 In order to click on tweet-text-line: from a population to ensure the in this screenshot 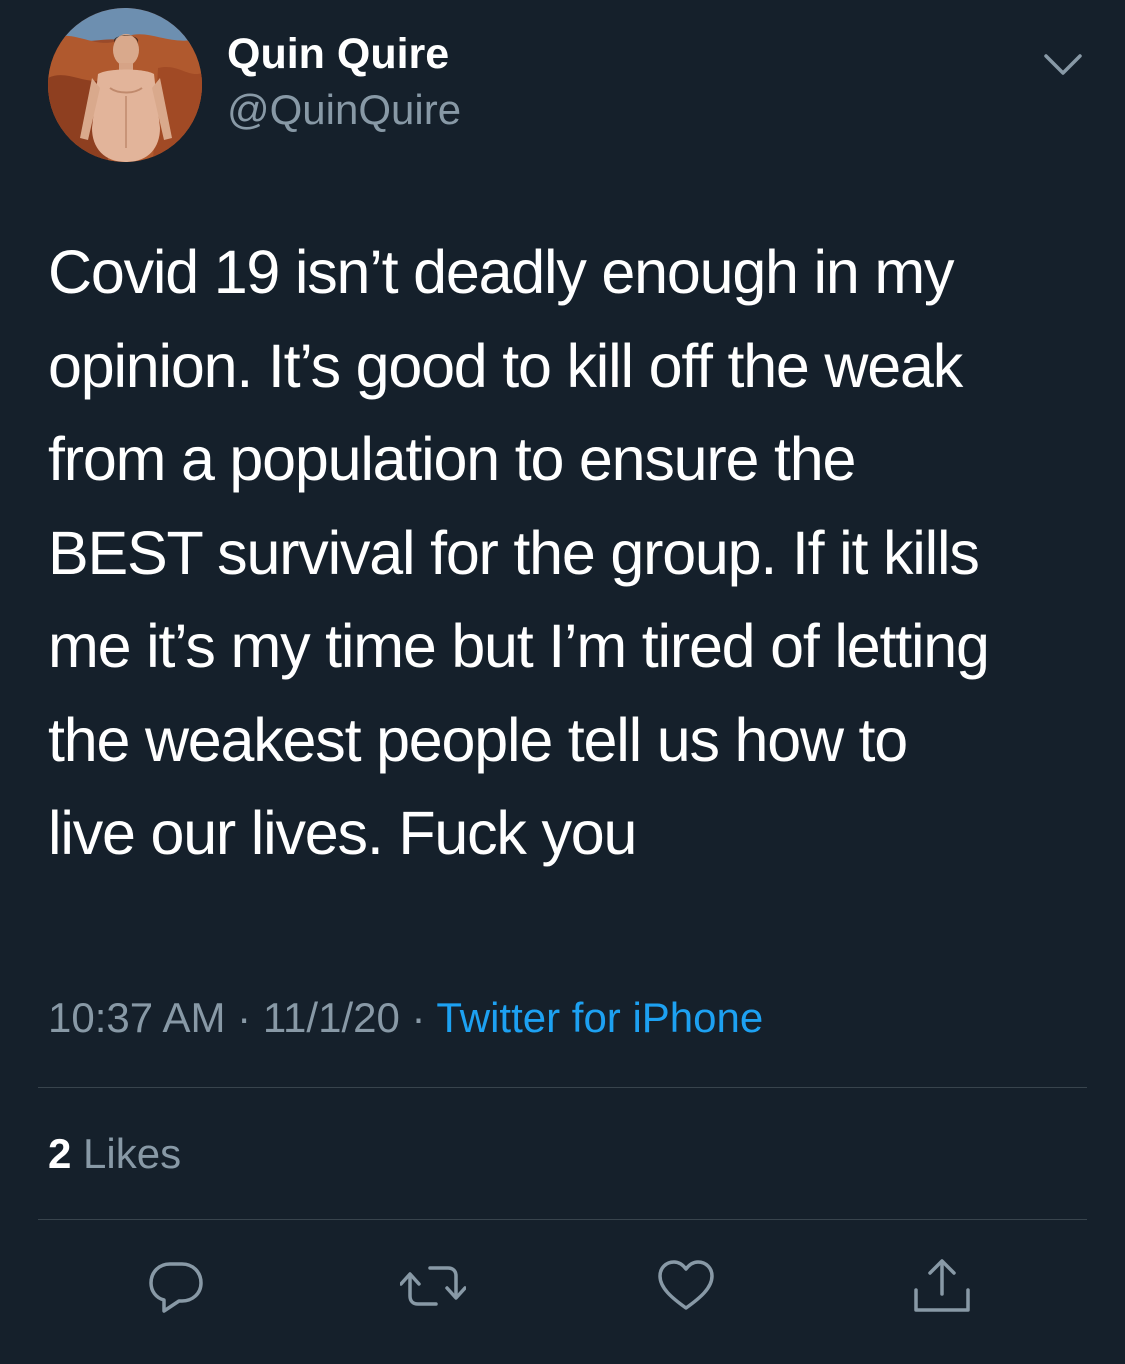, I will do `click(452, 459)`.